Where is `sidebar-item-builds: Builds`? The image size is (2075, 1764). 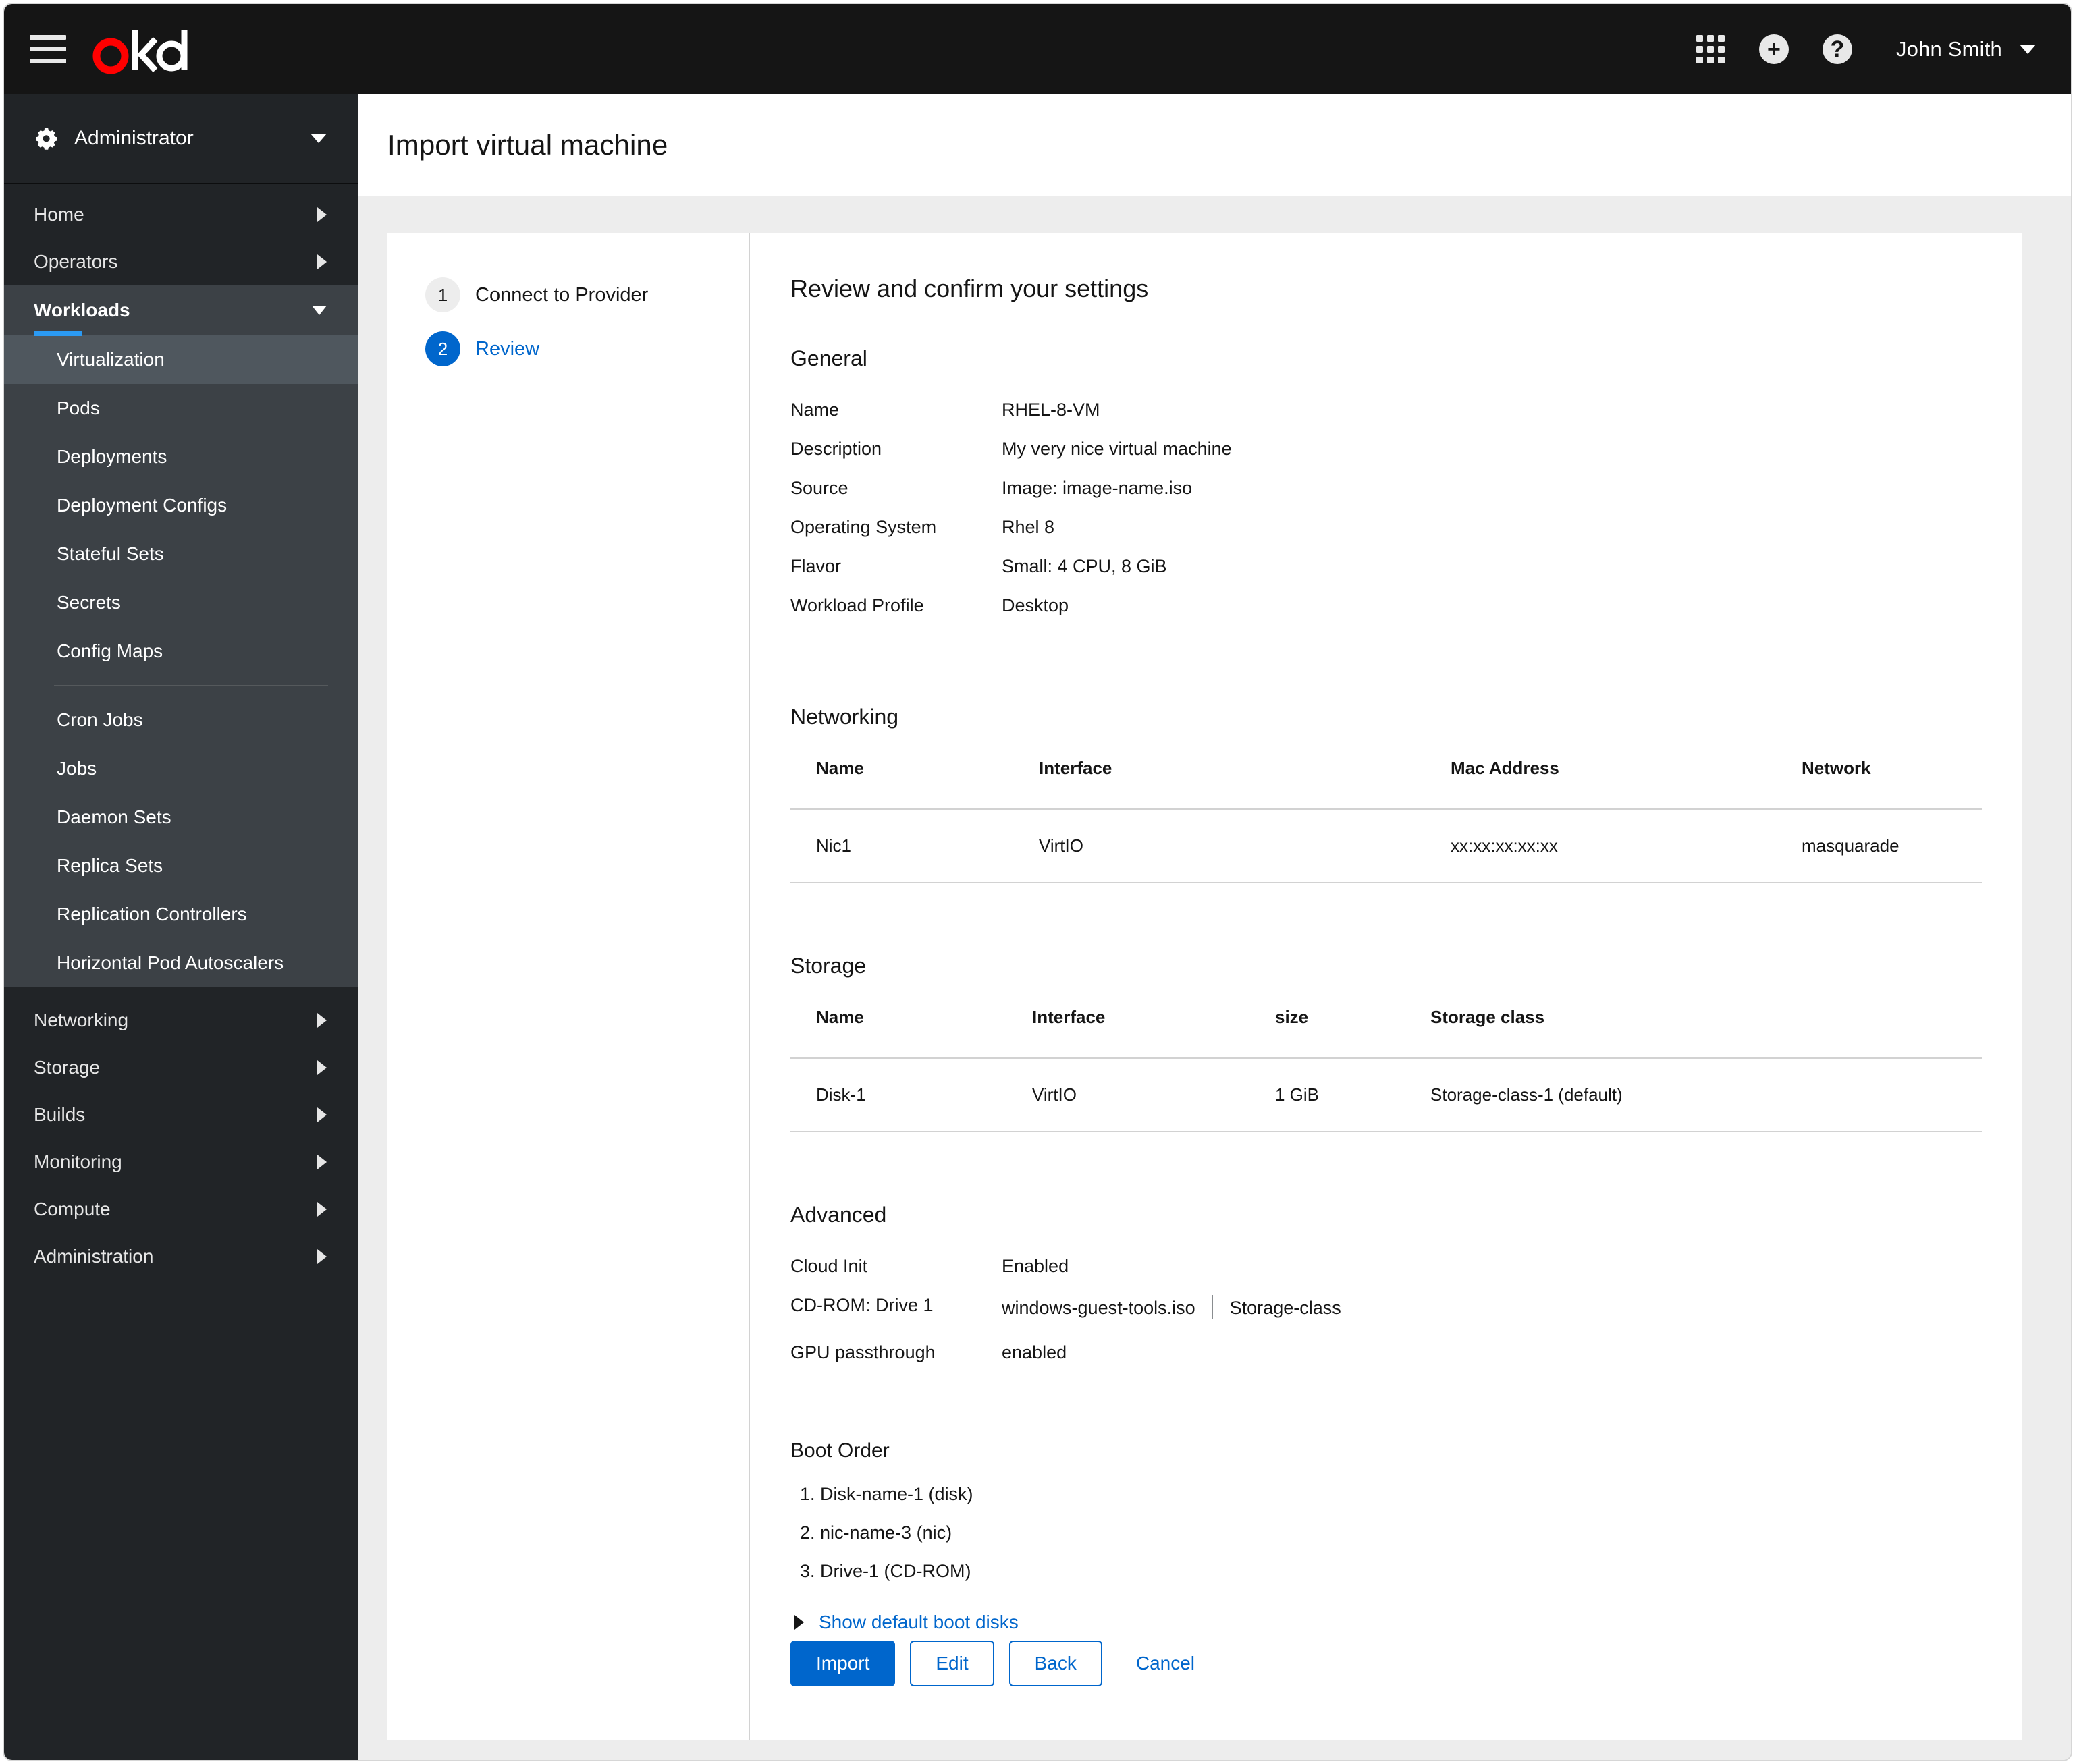
sidebar-item-builds: Builds is located at coordinates (181, 1114).